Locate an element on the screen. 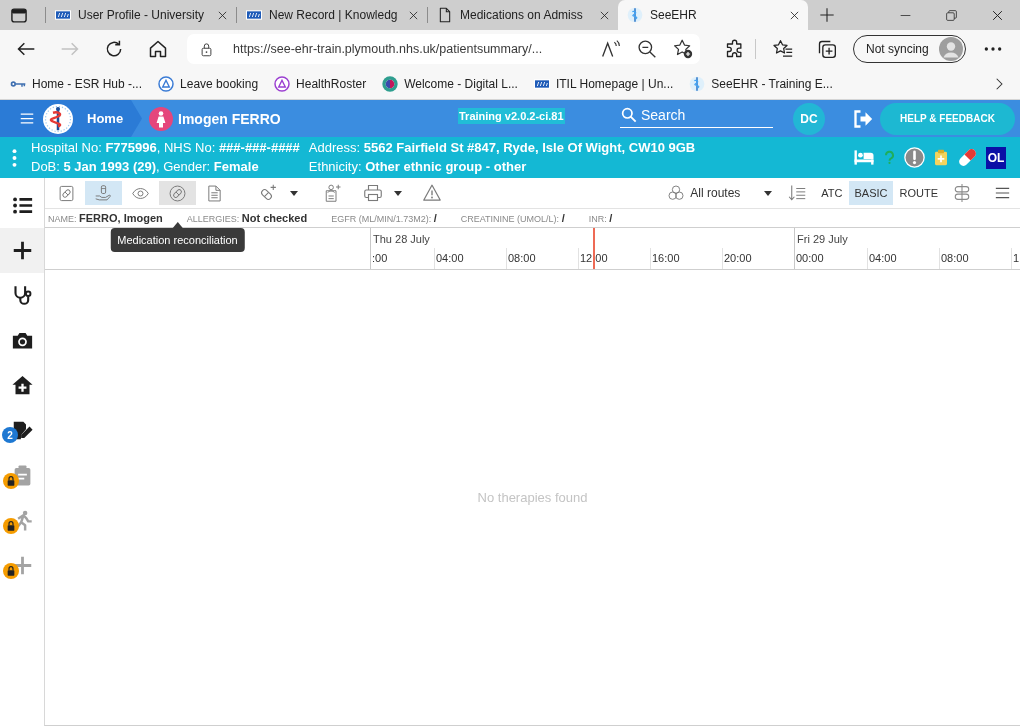 This screenshot has height=726, width=1020. current-time-line is located at coordinates (594, 248).